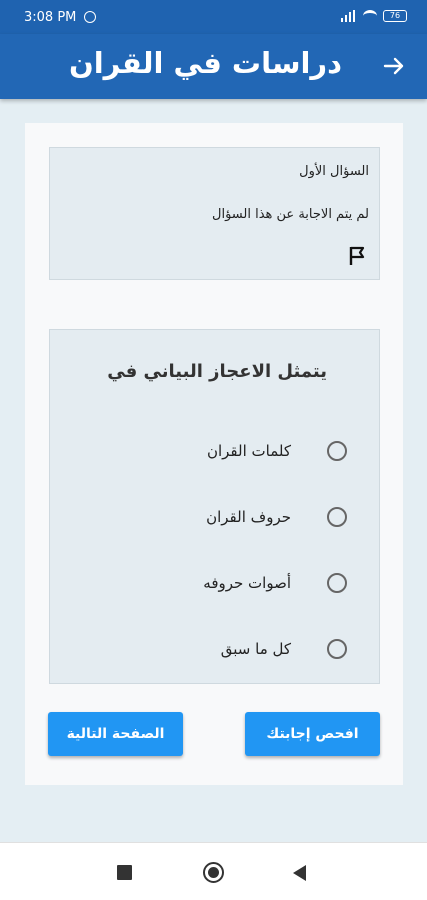 The height and width of the screenshot is (900, 427). I want to click on option-1: كلمات القران, so click(217, 451).